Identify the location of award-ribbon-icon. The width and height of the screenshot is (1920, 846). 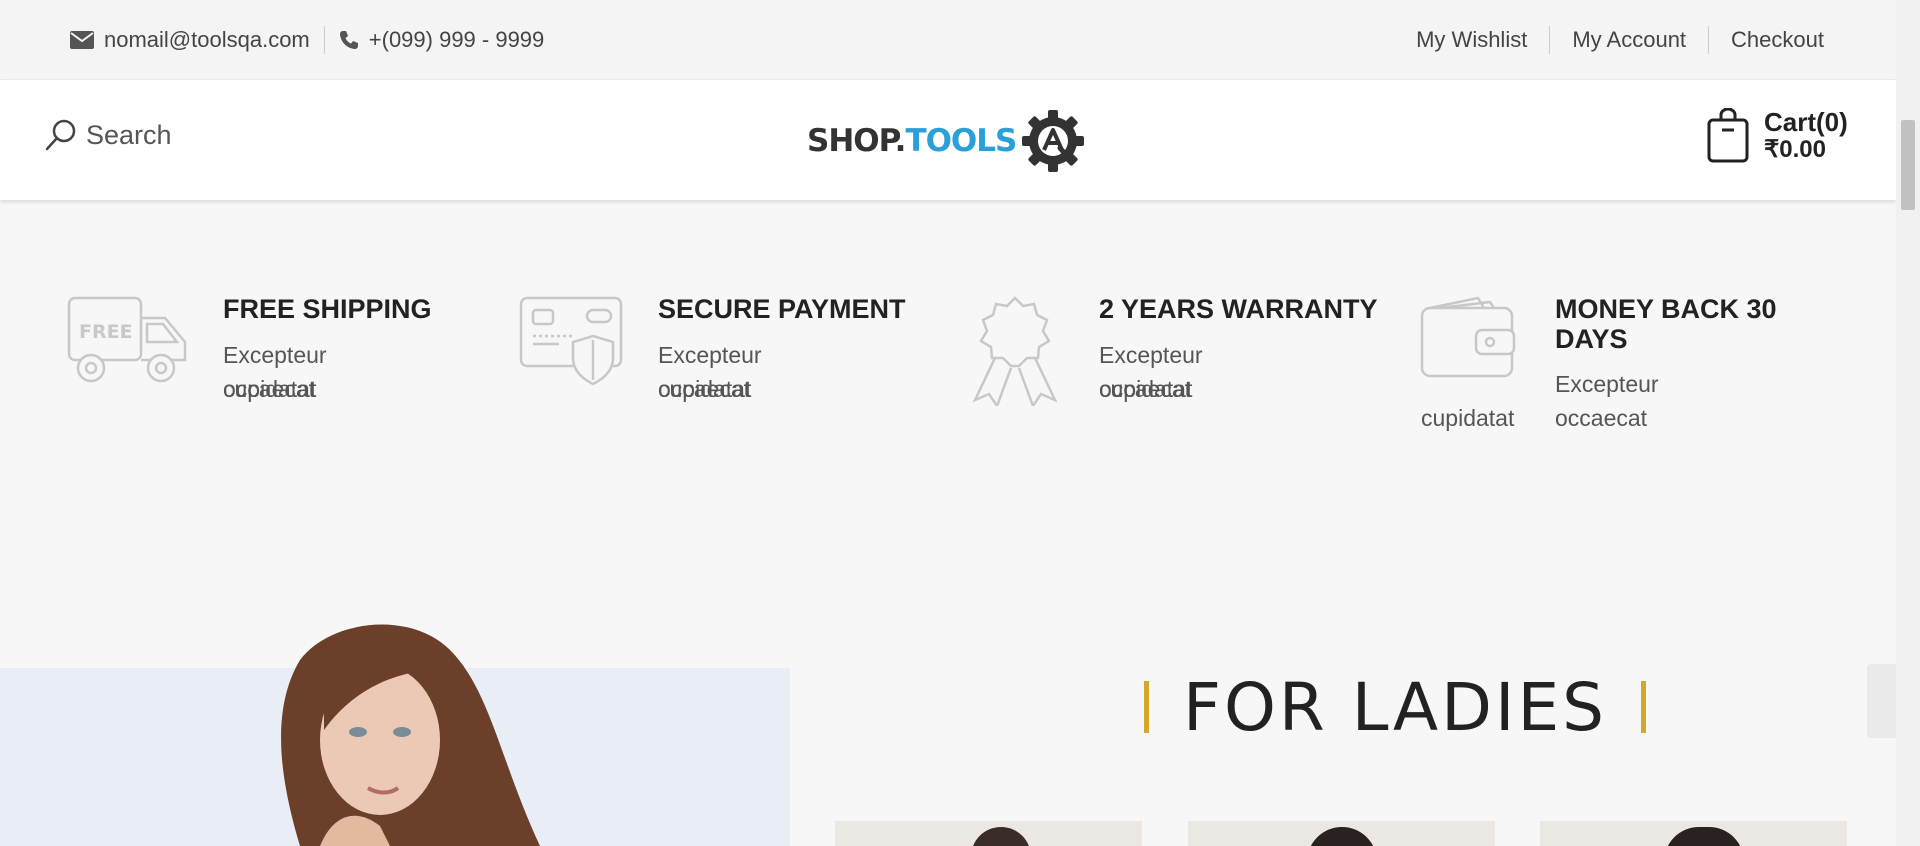
(1015, 351).